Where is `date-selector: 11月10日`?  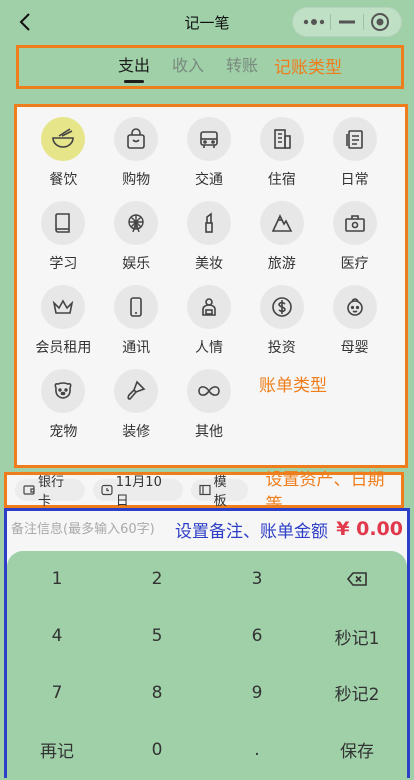 date-selector: 11月10日 is located at coordinates (137, 492).